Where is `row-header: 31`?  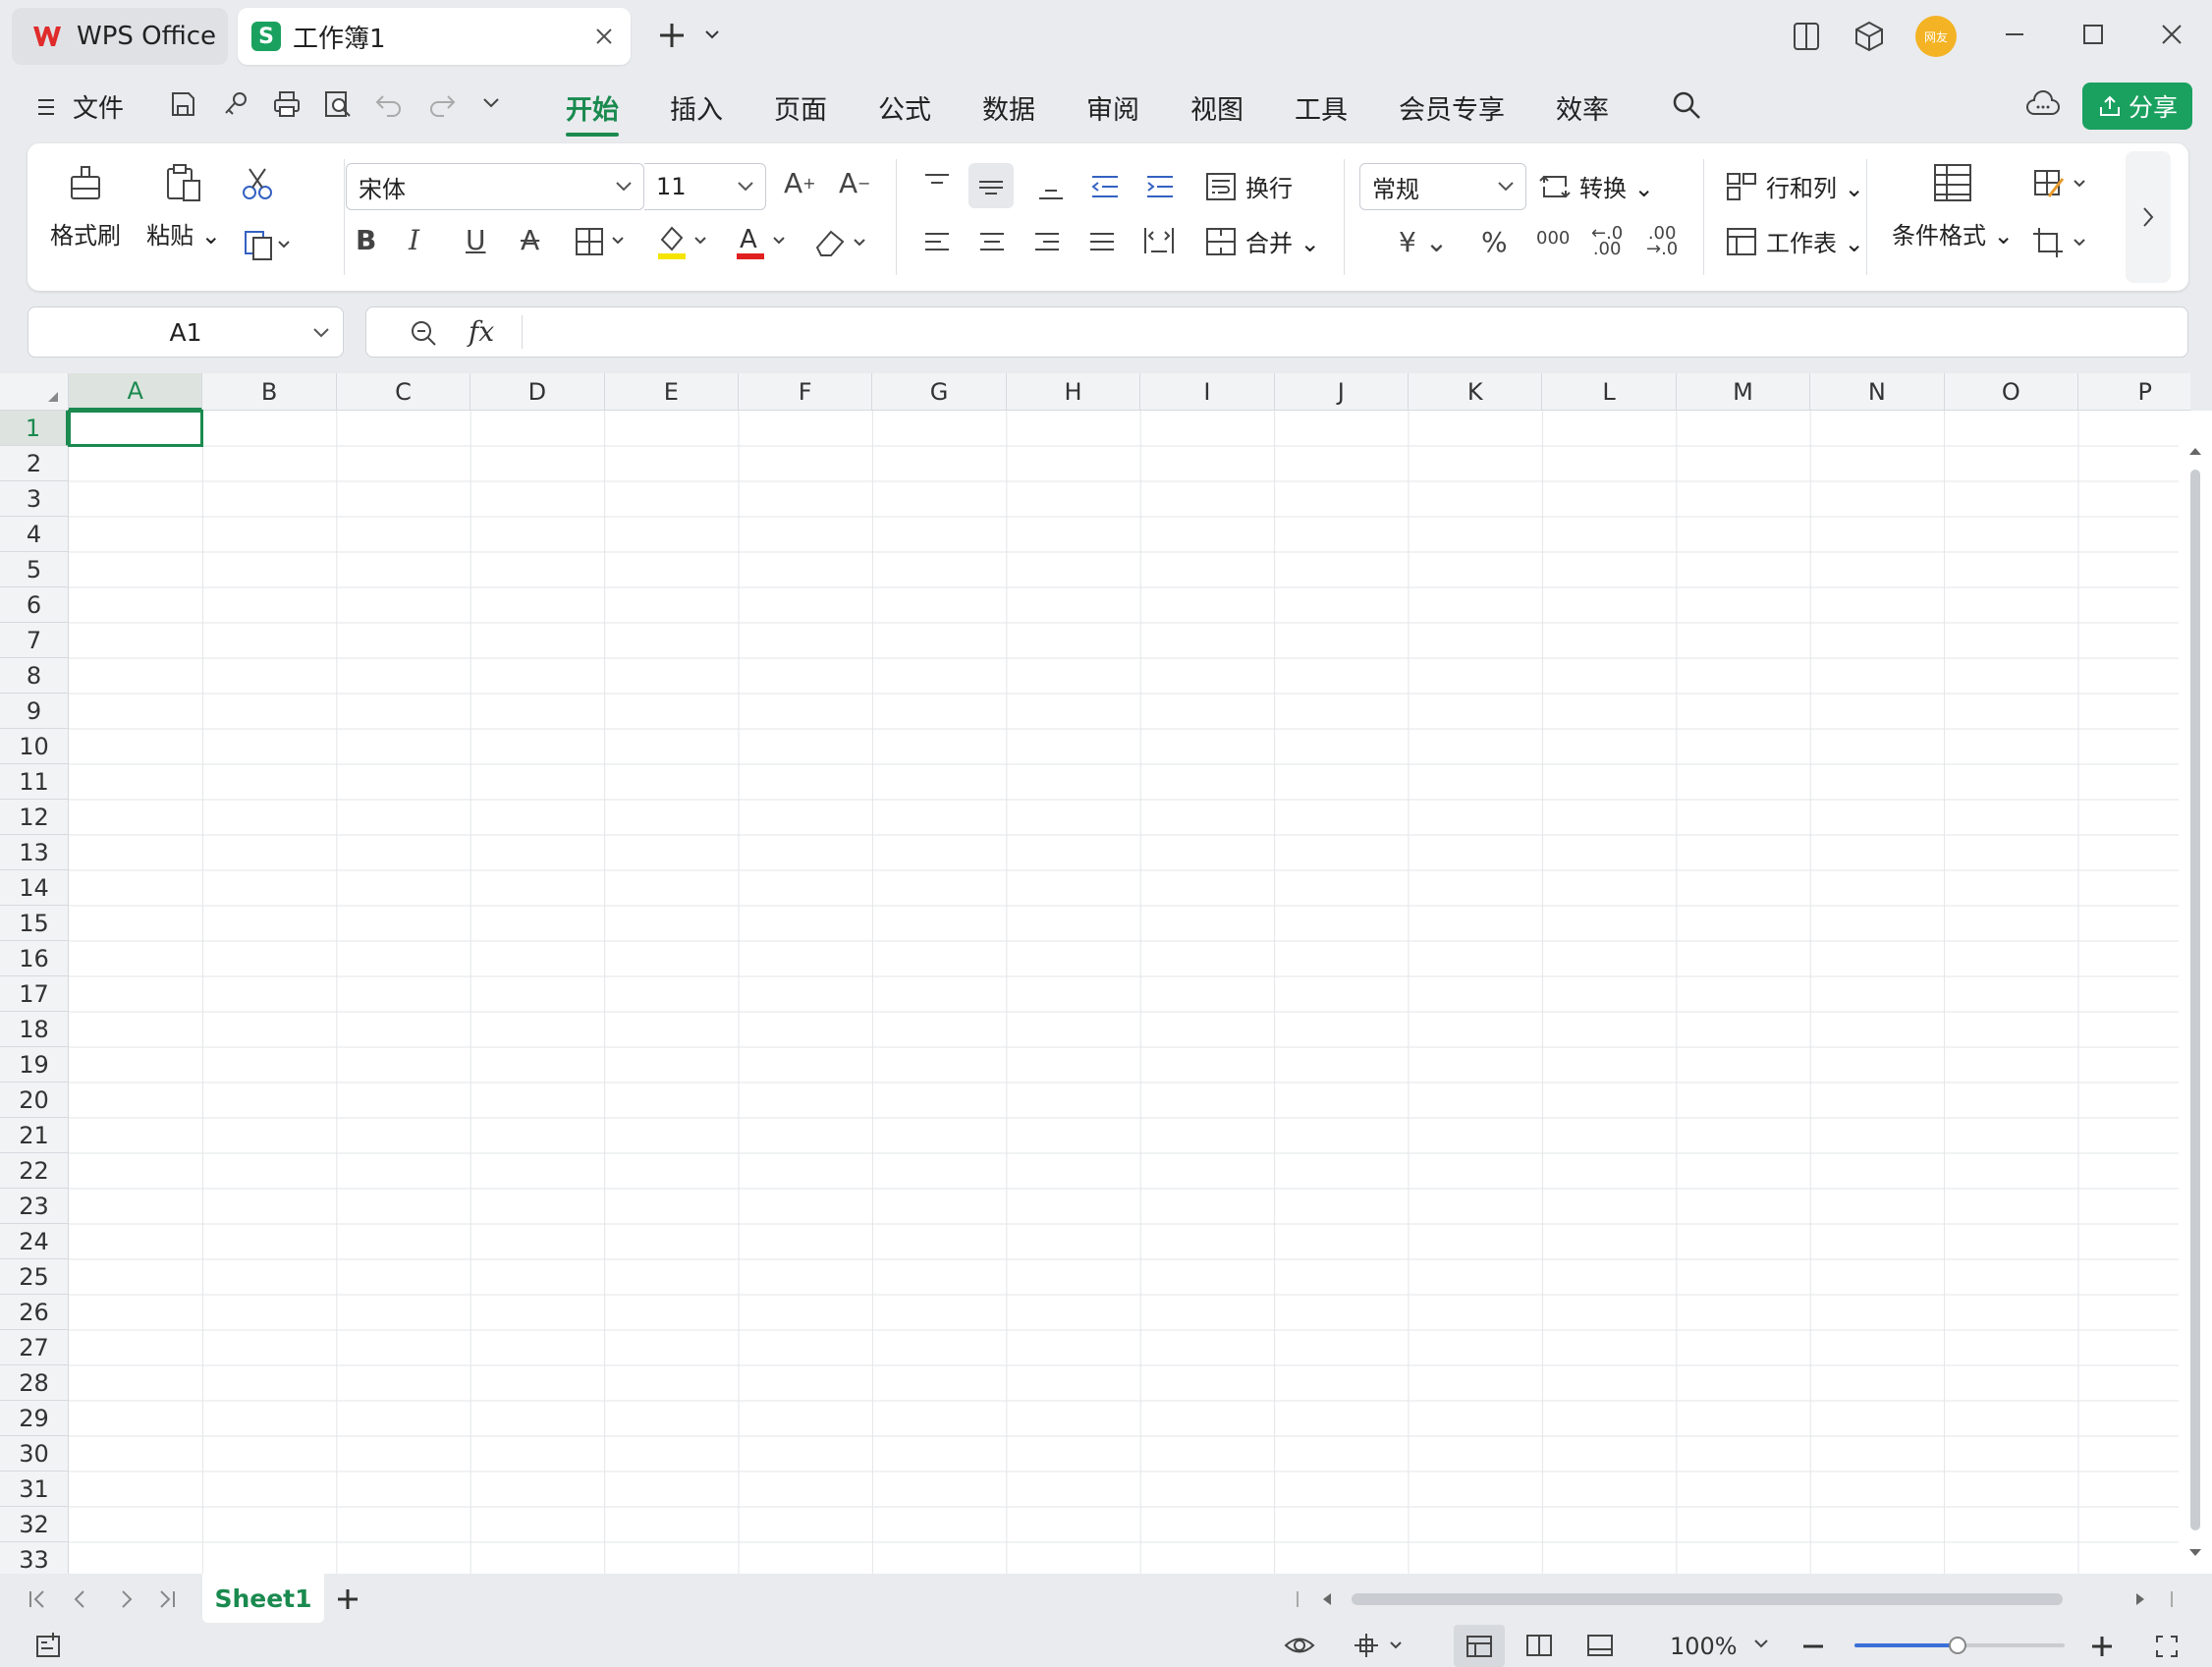 row-header: 31 is located at coordinates (34, 1490).